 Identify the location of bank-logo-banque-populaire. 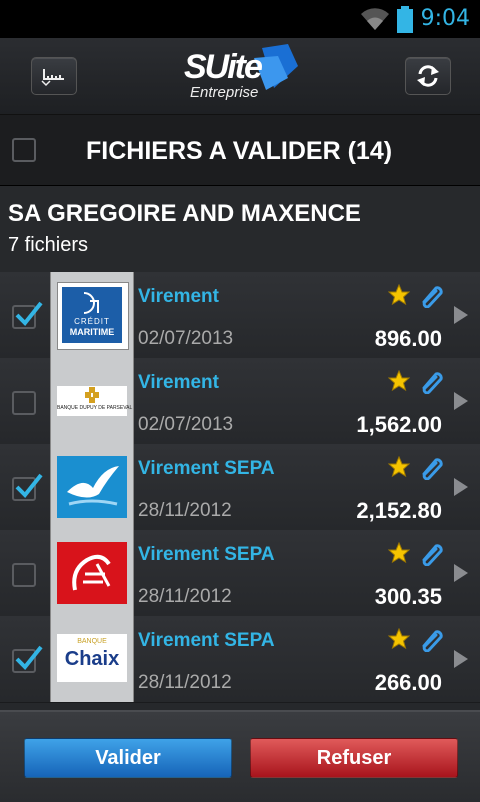
(92, 487).